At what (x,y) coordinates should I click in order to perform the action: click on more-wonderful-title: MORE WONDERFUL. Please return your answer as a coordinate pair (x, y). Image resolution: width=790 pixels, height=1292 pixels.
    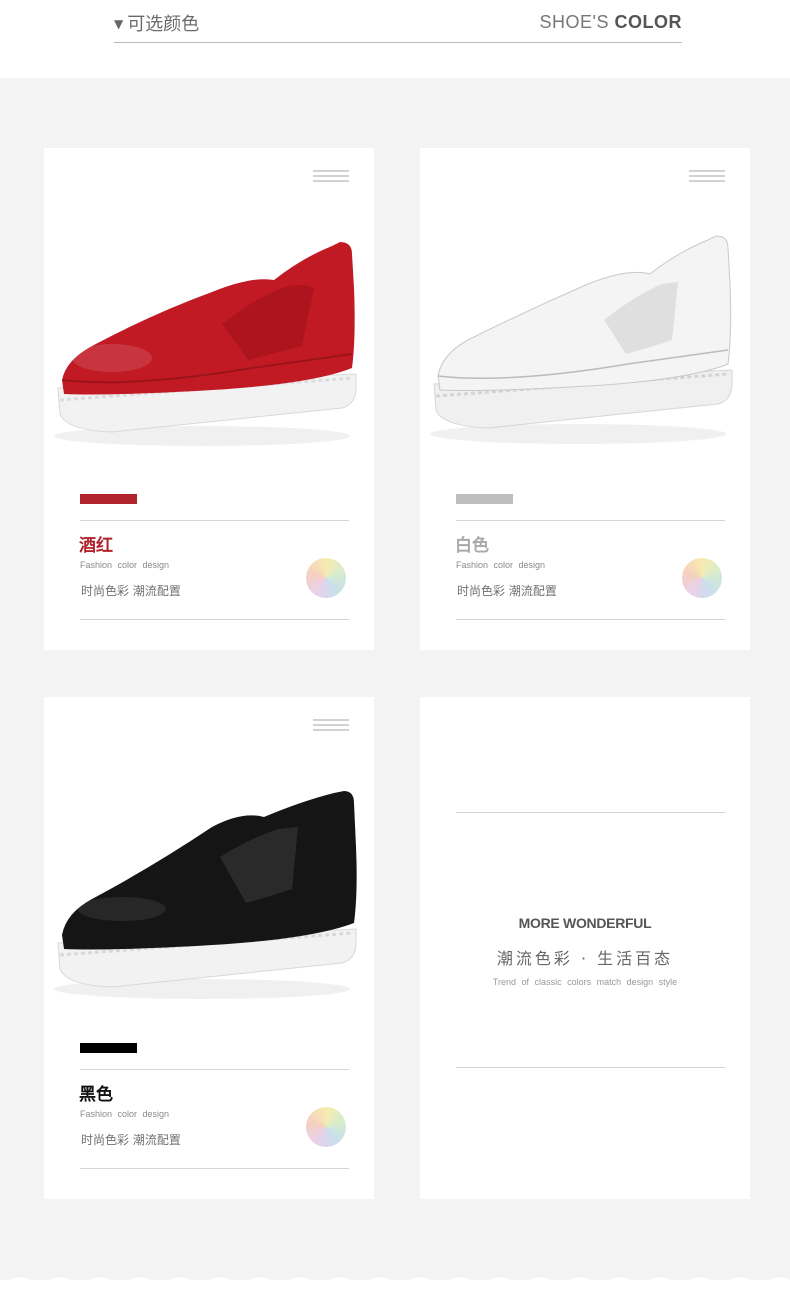
    Looking at the image, I should click on (585, 923).